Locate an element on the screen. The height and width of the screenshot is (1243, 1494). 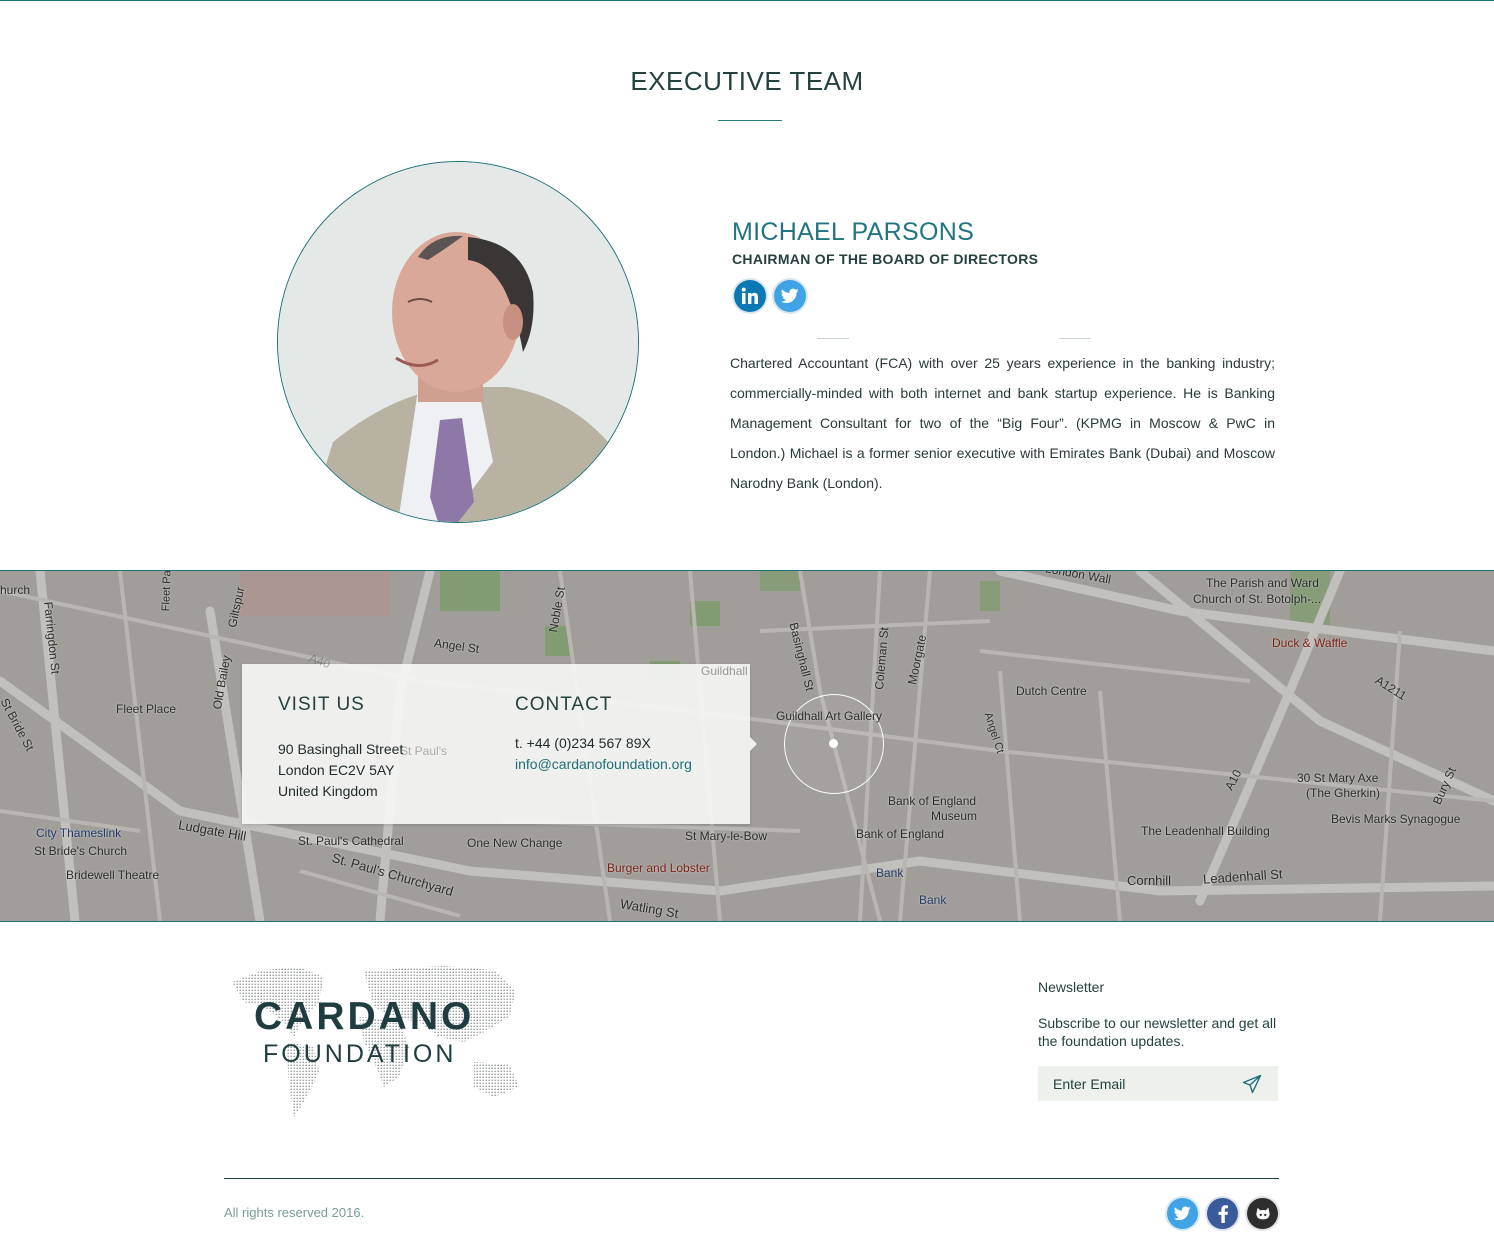
map-label: Guildhall Art Gallery is located at coordinates (829, 716).